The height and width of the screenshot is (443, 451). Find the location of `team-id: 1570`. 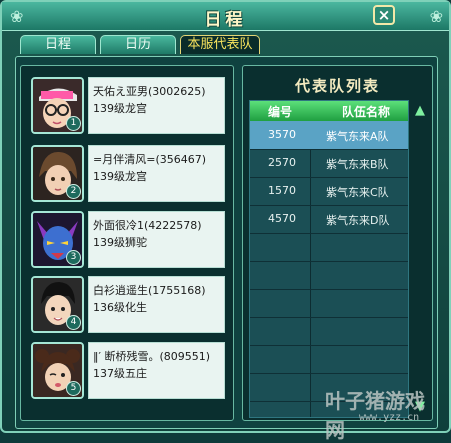

team-id: 1570 is located at coordinates (282, 190).